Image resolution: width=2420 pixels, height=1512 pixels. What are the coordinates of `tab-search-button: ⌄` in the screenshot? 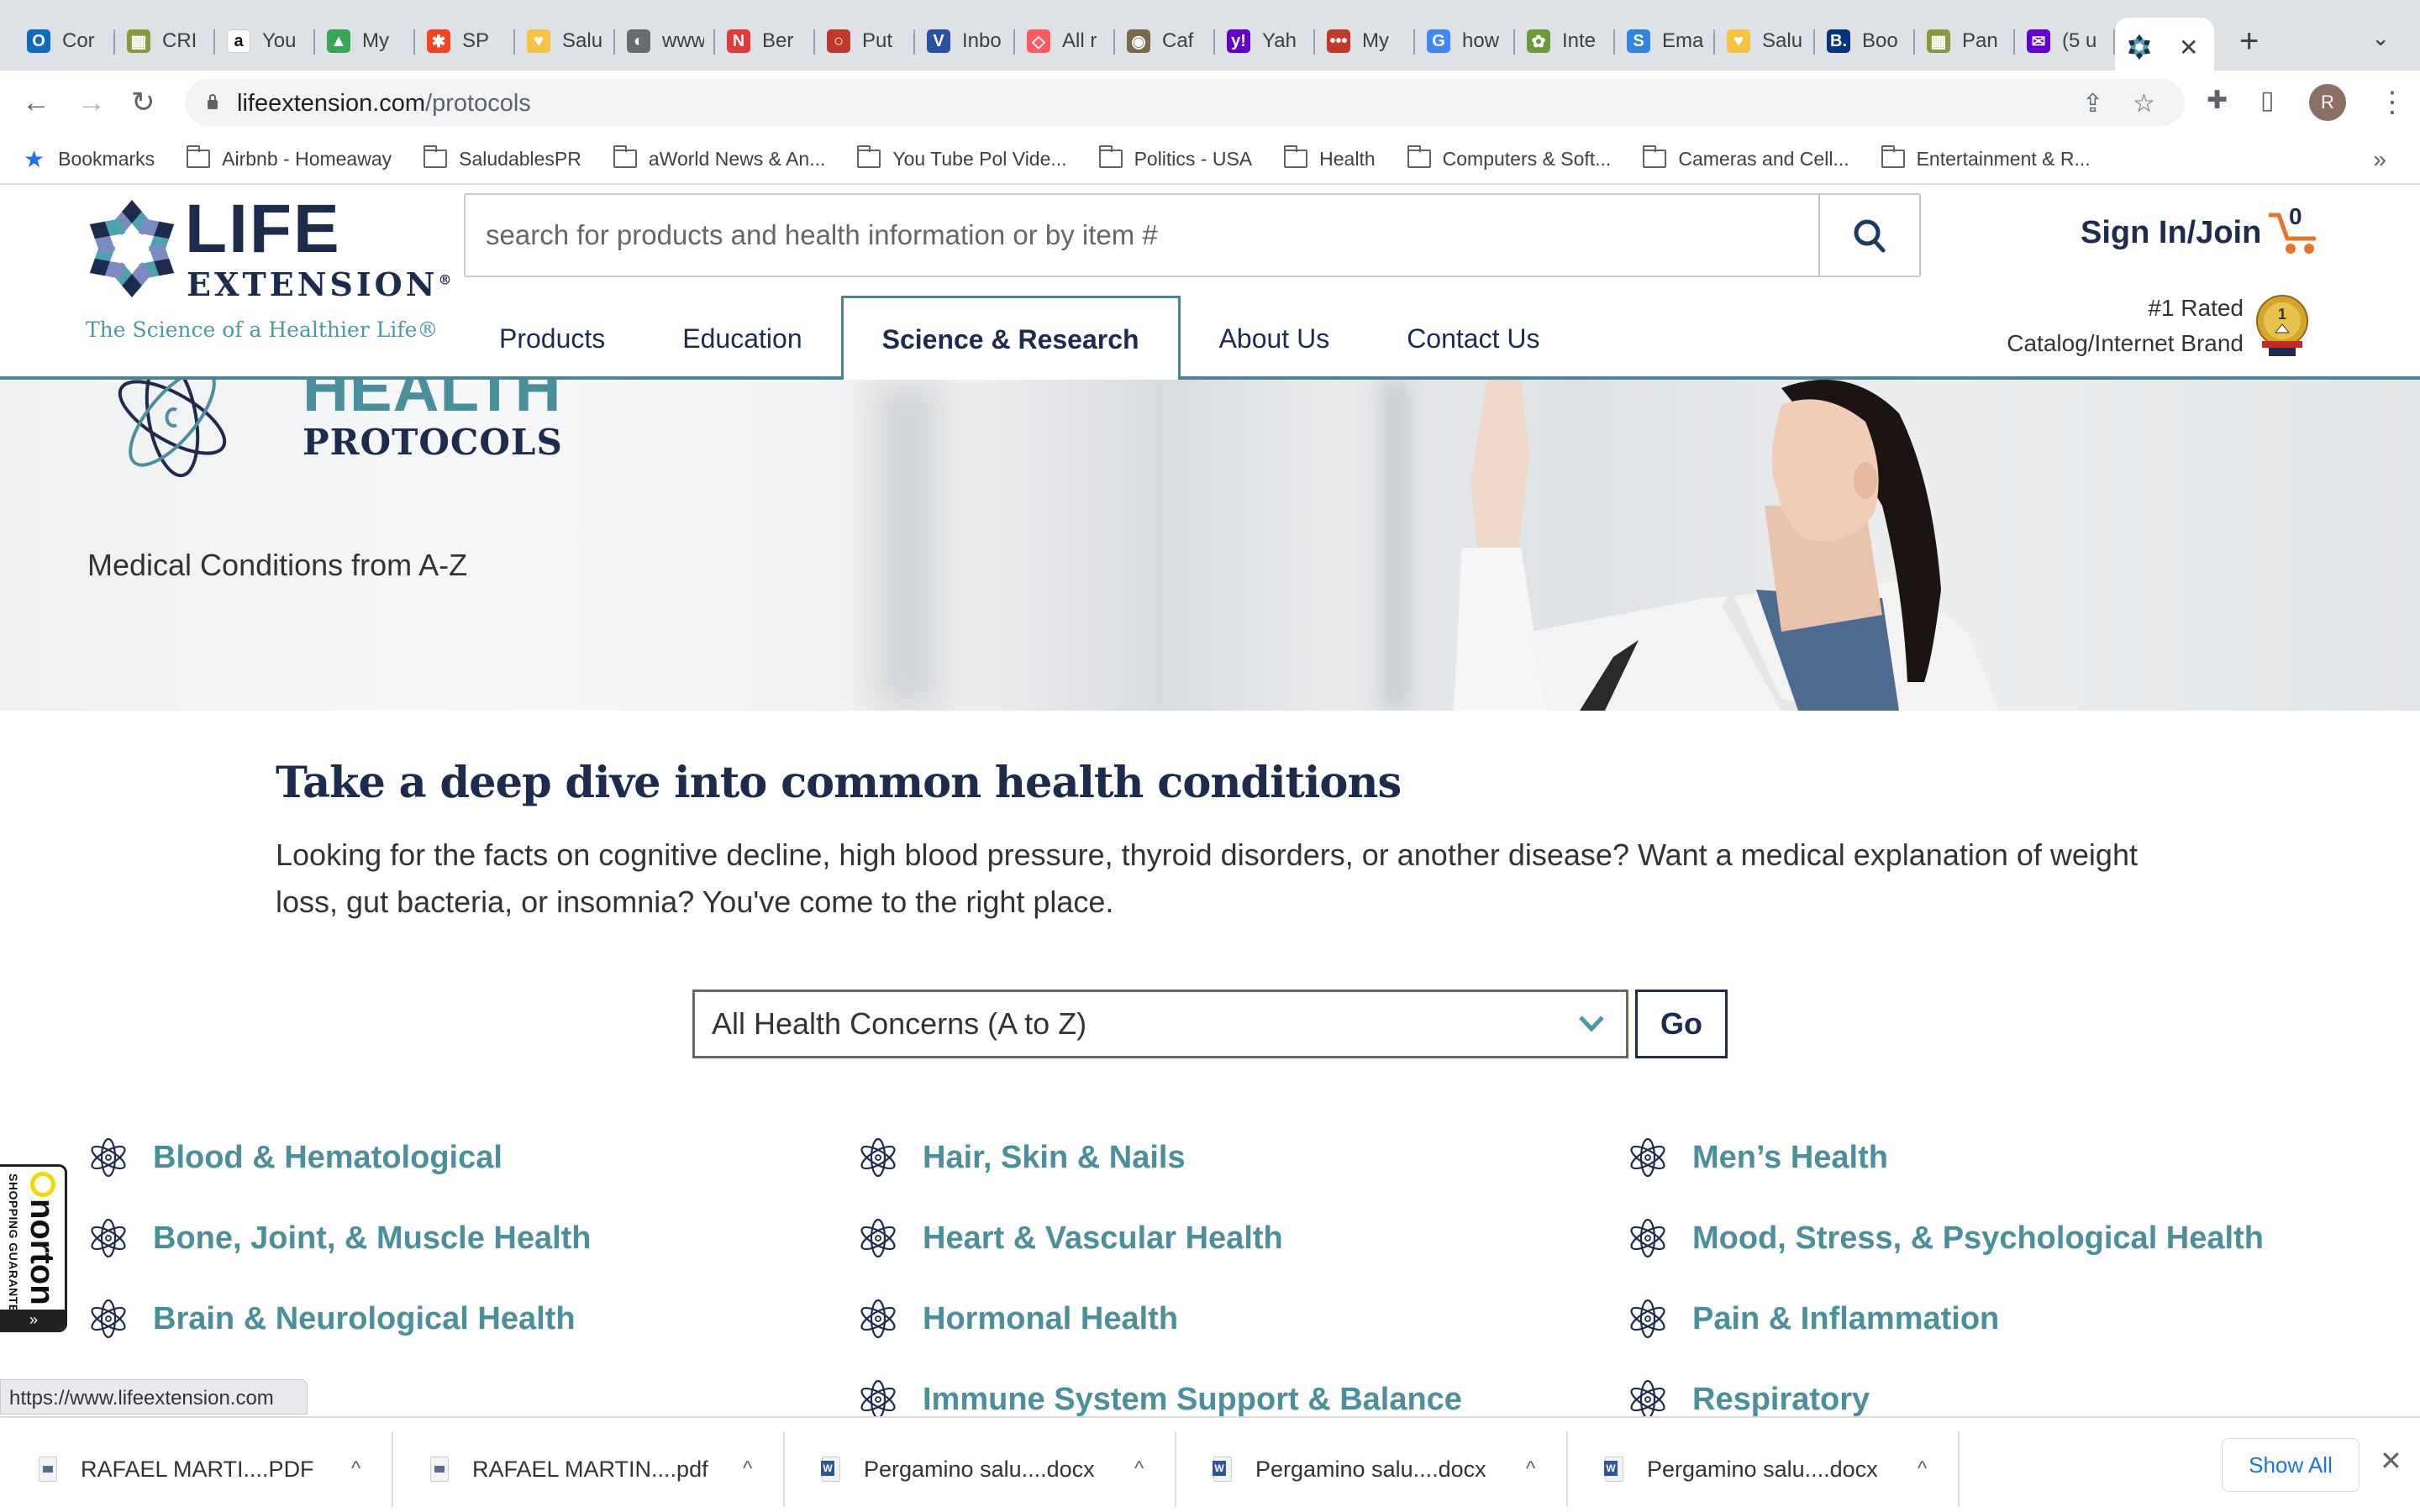 It's located at (2381, 38).